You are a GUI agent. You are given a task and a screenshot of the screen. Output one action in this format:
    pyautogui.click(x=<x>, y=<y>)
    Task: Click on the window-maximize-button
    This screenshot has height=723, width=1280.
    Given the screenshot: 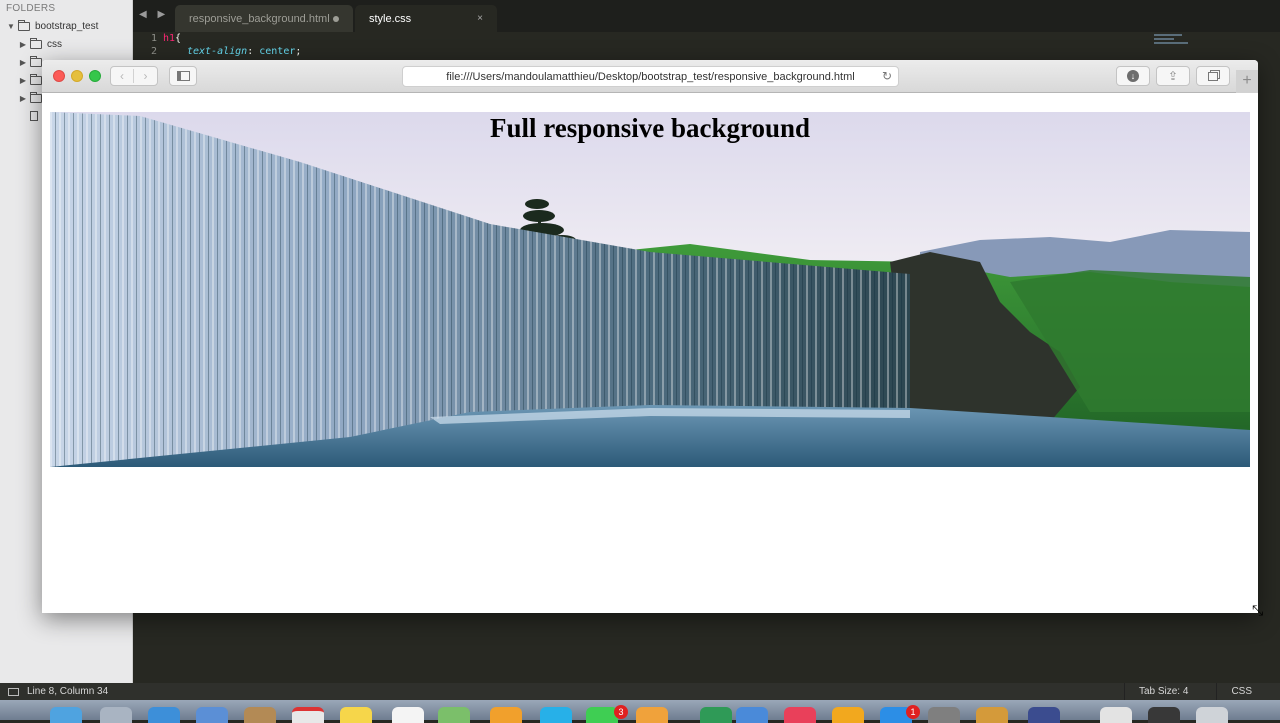 What is the action you would take?
    pyautogui.click(x=95, y=76)
    